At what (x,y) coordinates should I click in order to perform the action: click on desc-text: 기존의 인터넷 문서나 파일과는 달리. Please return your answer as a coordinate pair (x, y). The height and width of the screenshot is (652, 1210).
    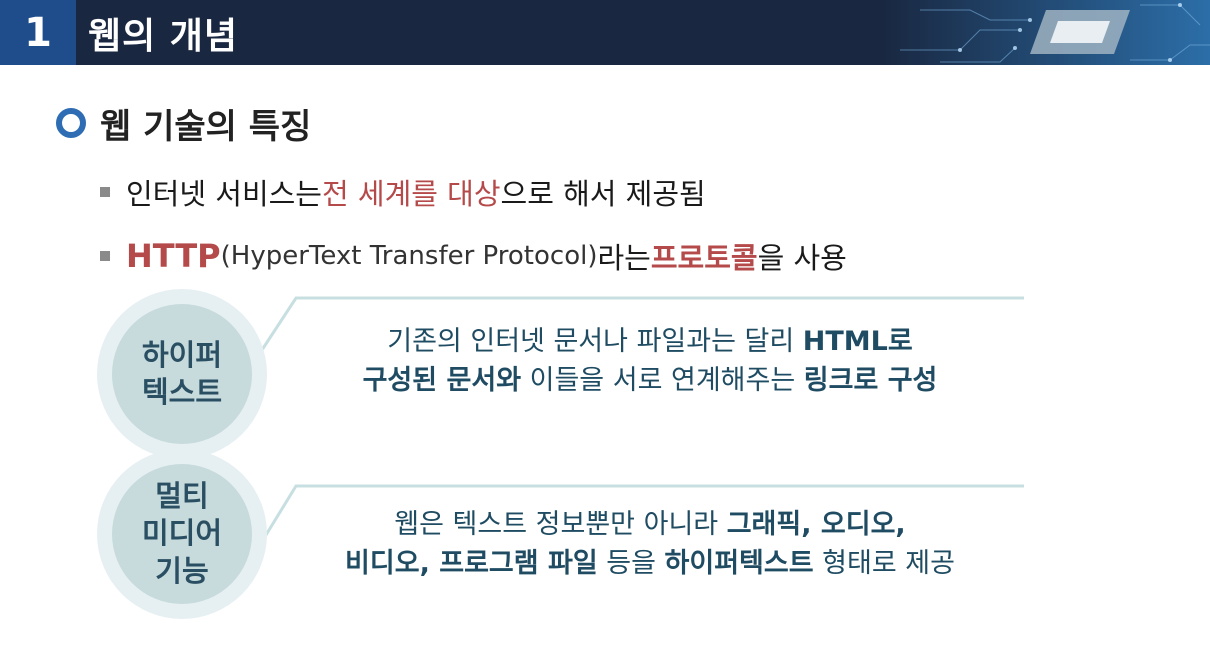
    Looking at the image, I should click on (595, 341).